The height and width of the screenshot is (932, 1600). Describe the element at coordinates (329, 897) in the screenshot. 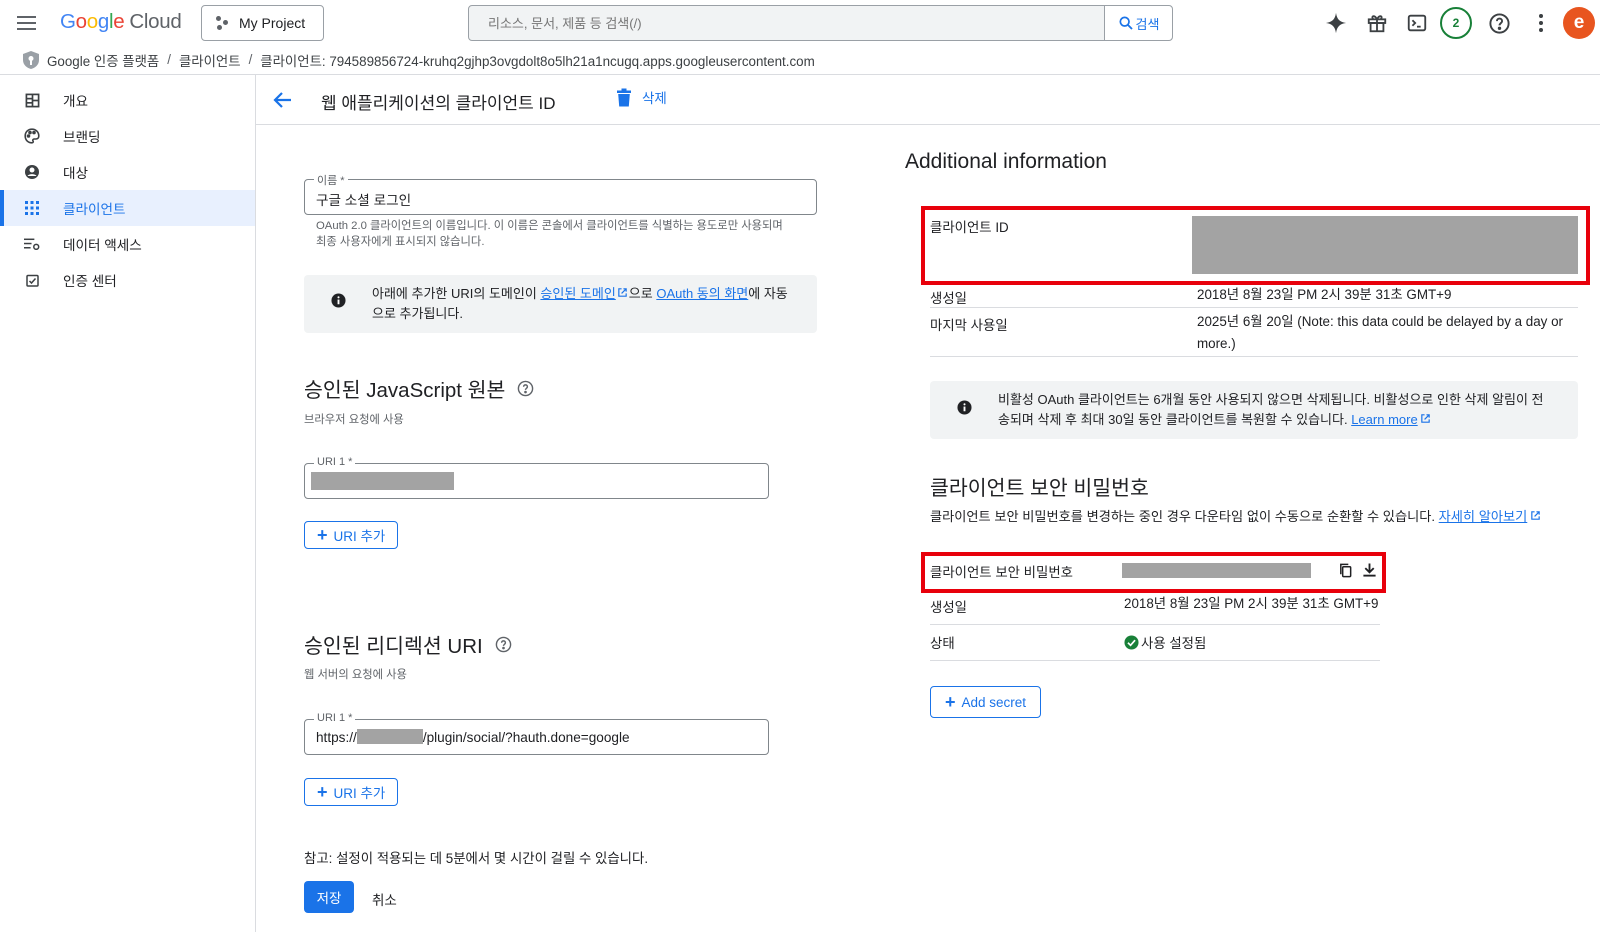

I see `save-button: 저장` at that location.